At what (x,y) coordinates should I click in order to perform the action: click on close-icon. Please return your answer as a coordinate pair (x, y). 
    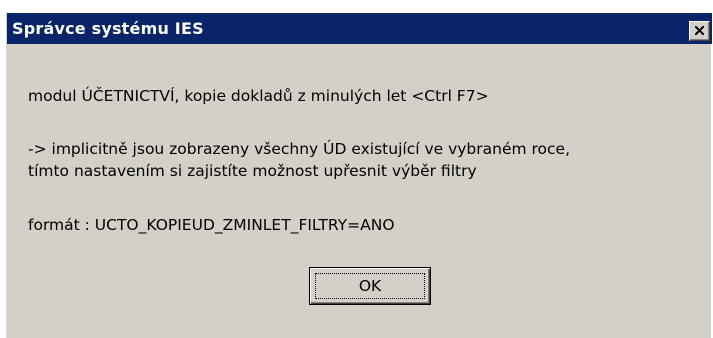
    Looking at the image, I should click on (699, 30).